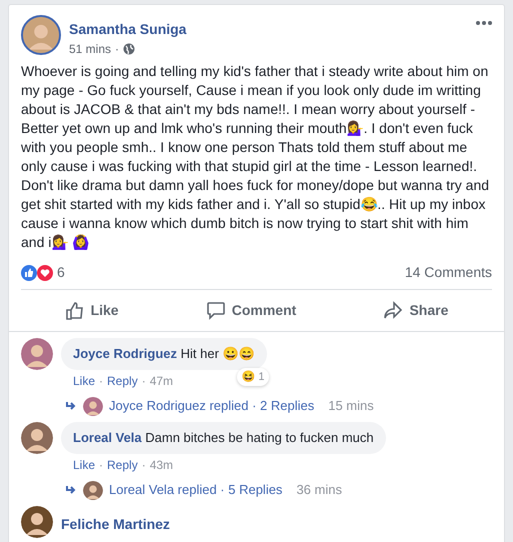  I want to click on author-name: Samantha Suniga, so click(268, 29).